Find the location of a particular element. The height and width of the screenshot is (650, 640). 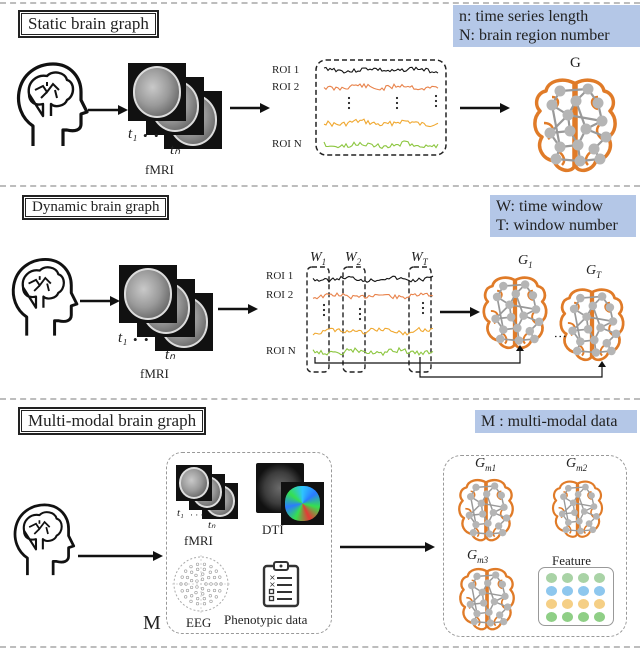

dynamic-section-title: Dynamic brain graph is located at coordinates (96, 207).